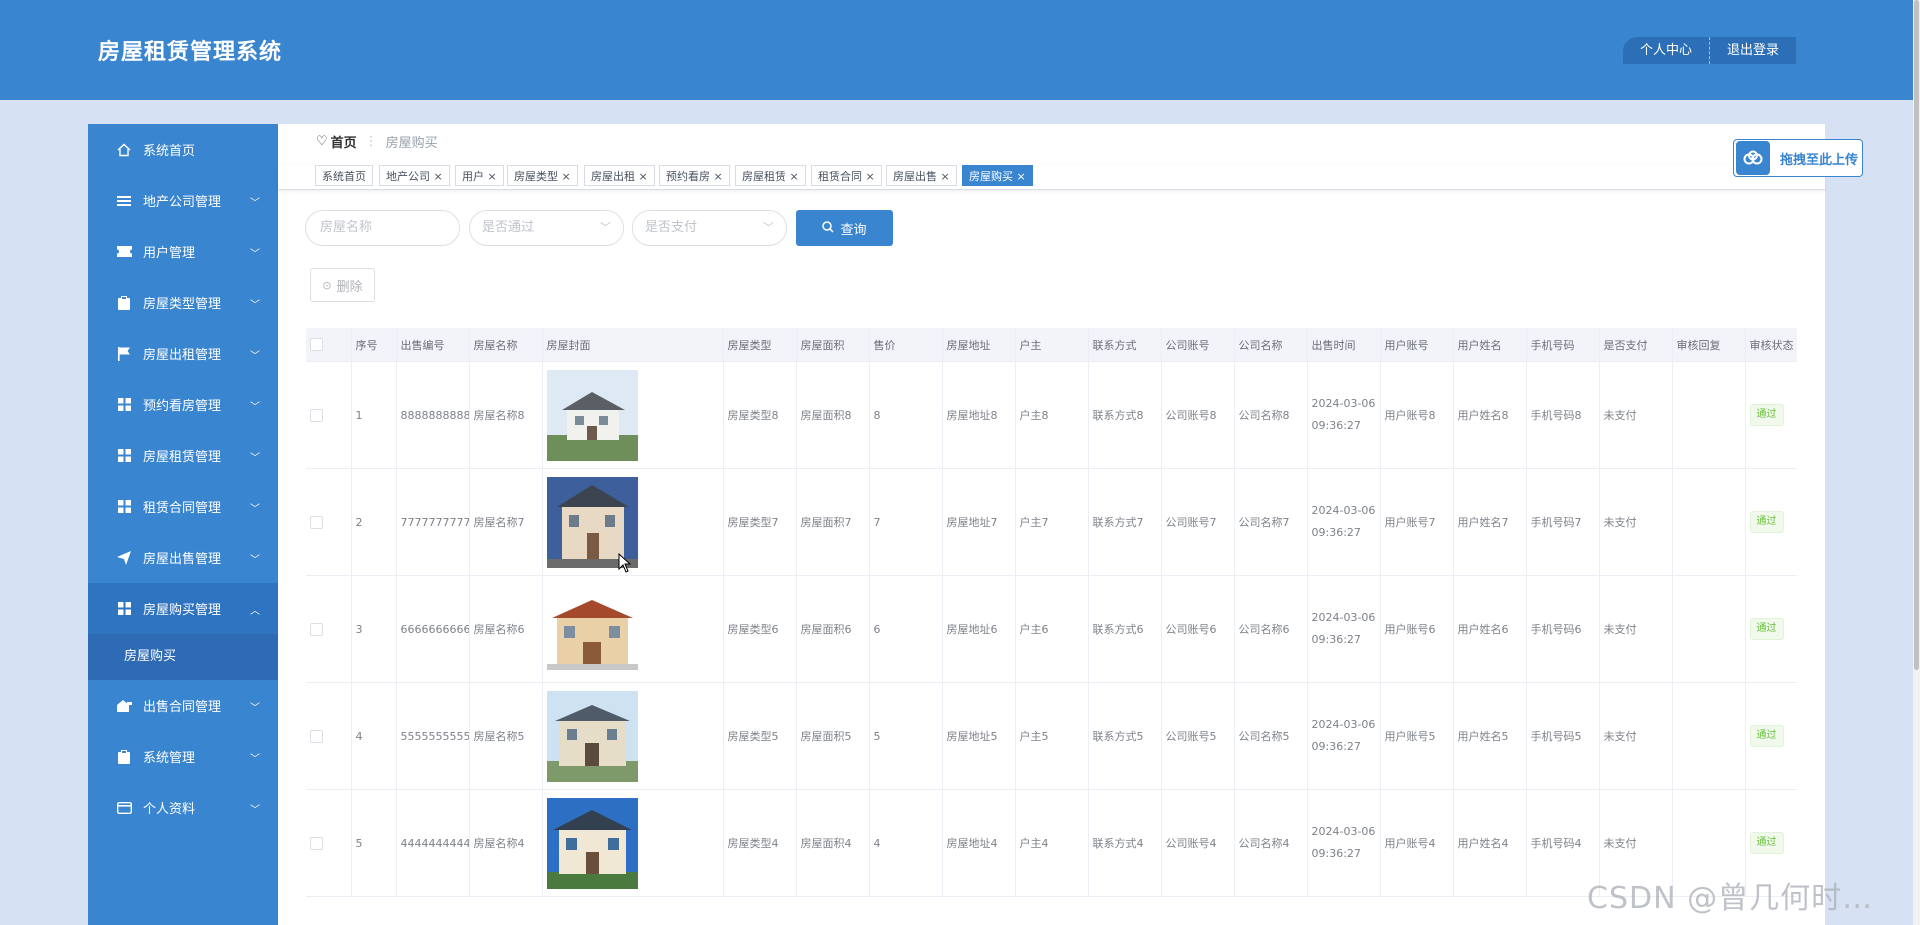 Image resolution: width=1920 pixels, height=925 pixels. I want to click on sidebar-item-viewing: 预约看房管理 ﹀, so click(183, 404).